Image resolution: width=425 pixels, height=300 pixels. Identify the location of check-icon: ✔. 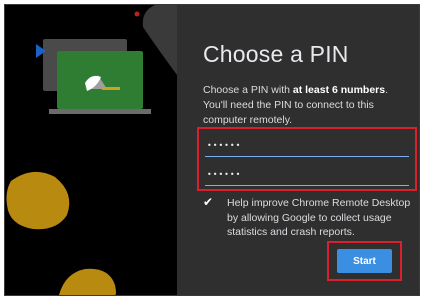
(209, 202).